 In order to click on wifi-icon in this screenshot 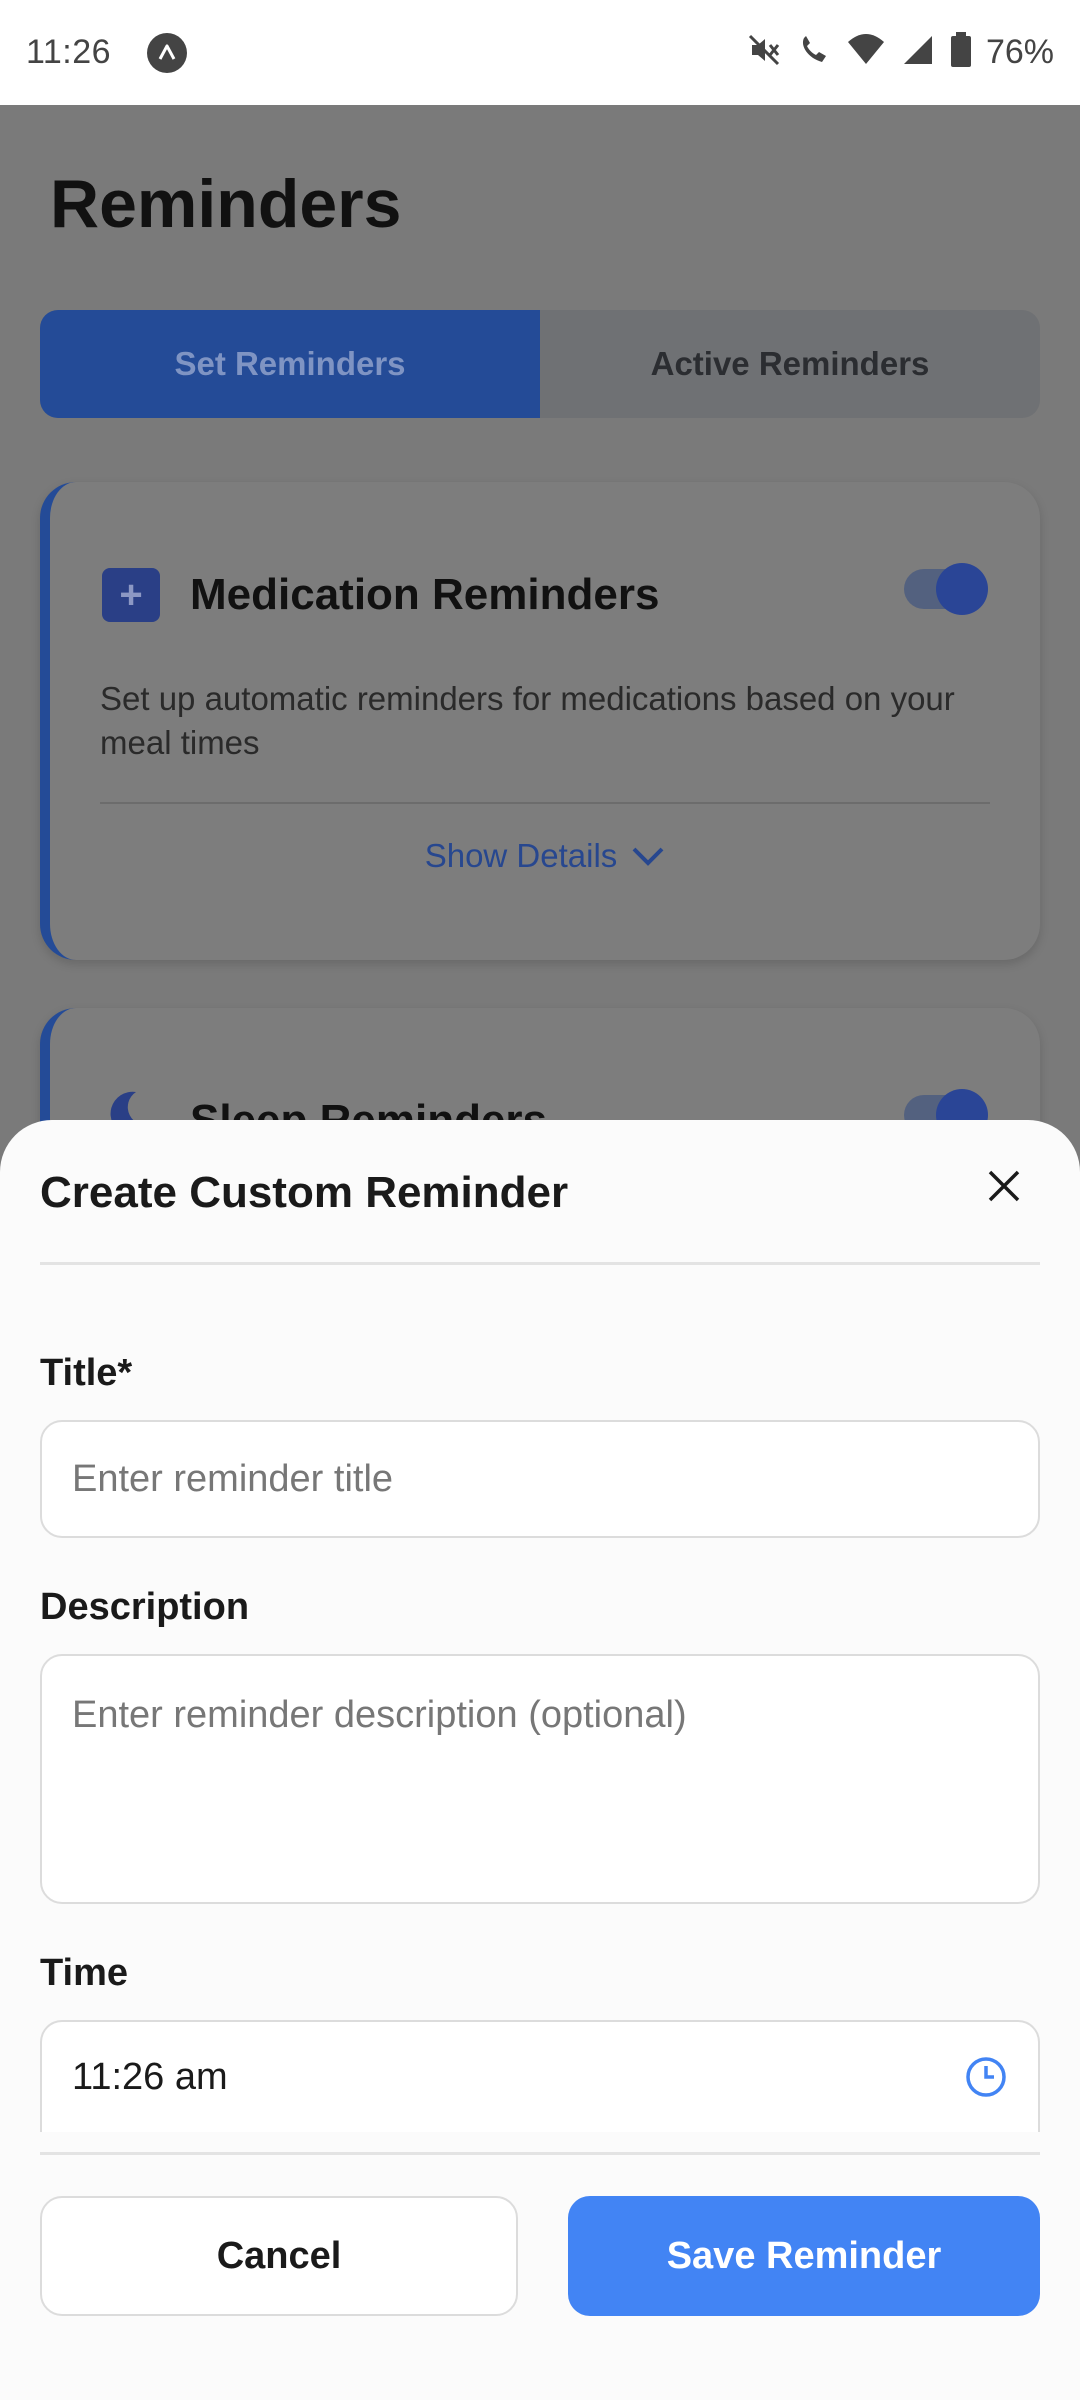, I will do `click(866, 52)`.